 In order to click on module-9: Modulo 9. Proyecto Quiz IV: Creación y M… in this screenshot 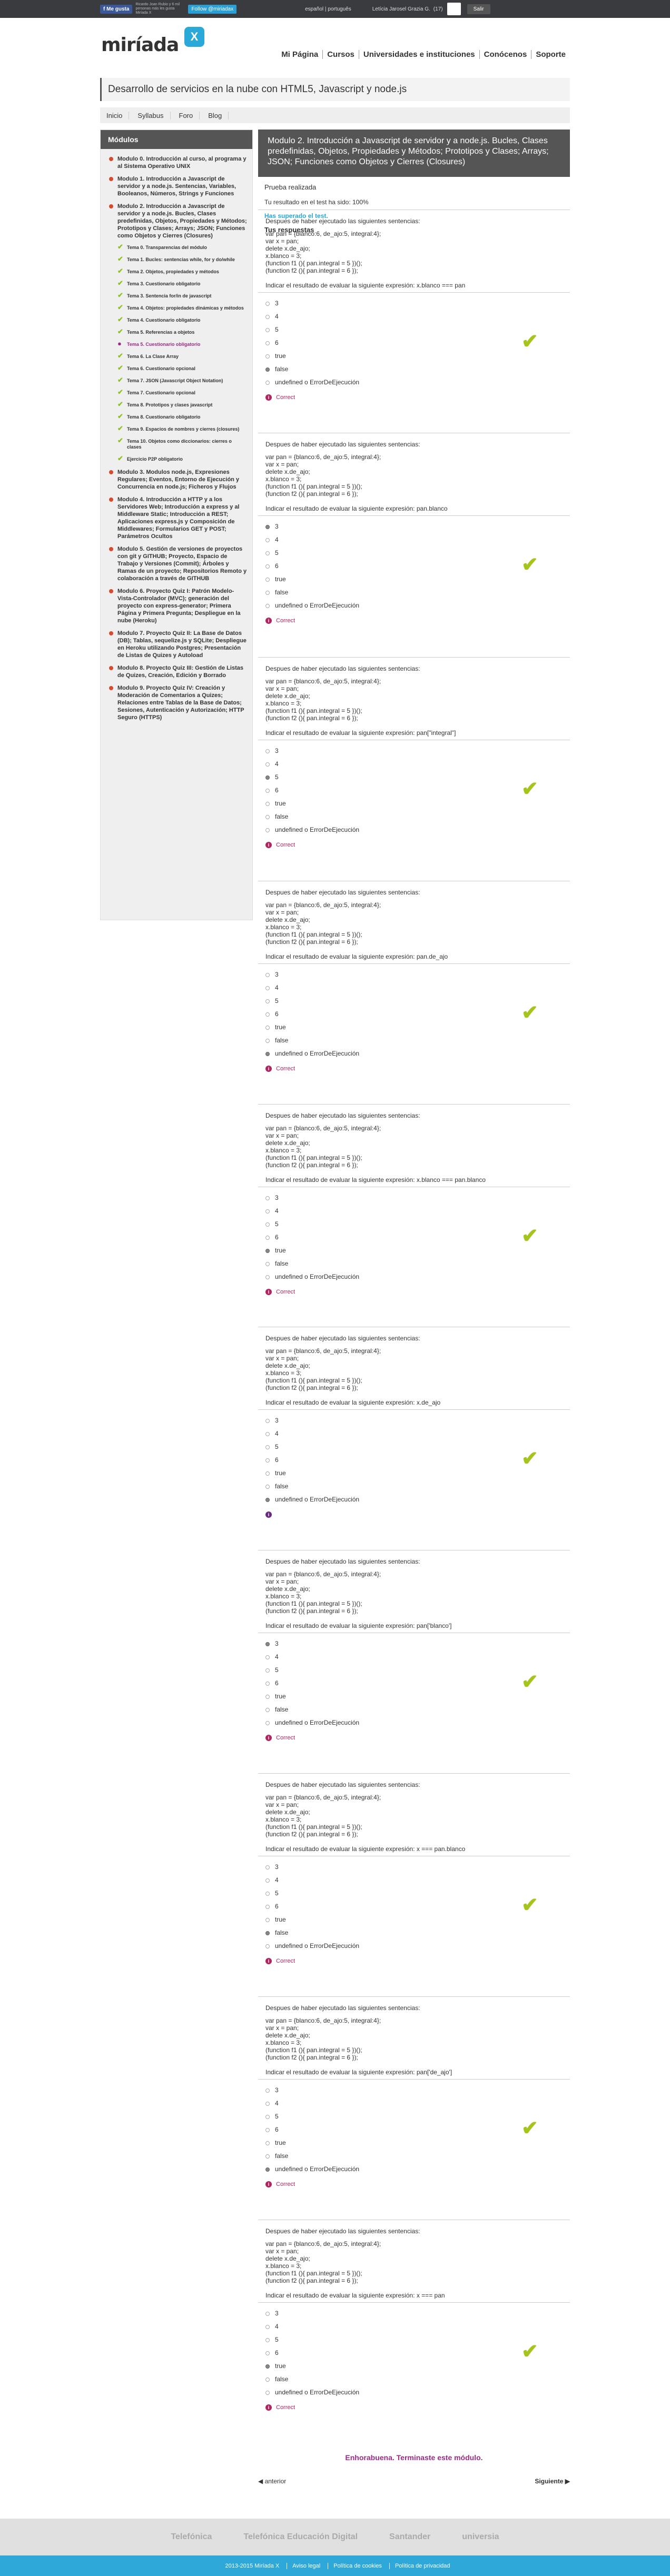, I will do `click(178, 702)`.